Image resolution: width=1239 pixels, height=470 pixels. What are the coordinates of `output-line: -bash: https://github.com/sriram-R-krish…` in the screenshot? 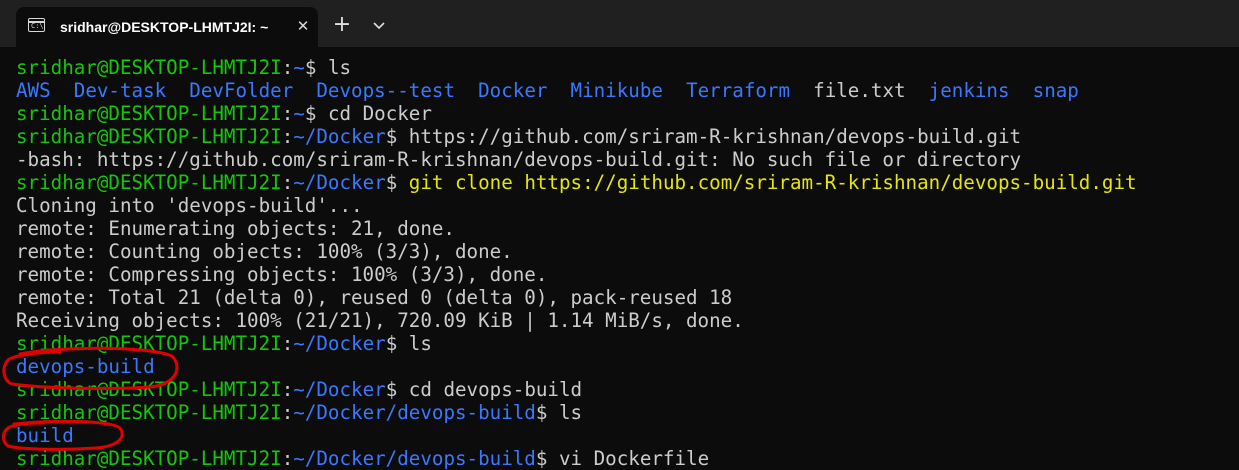 It's located at (623, 159).